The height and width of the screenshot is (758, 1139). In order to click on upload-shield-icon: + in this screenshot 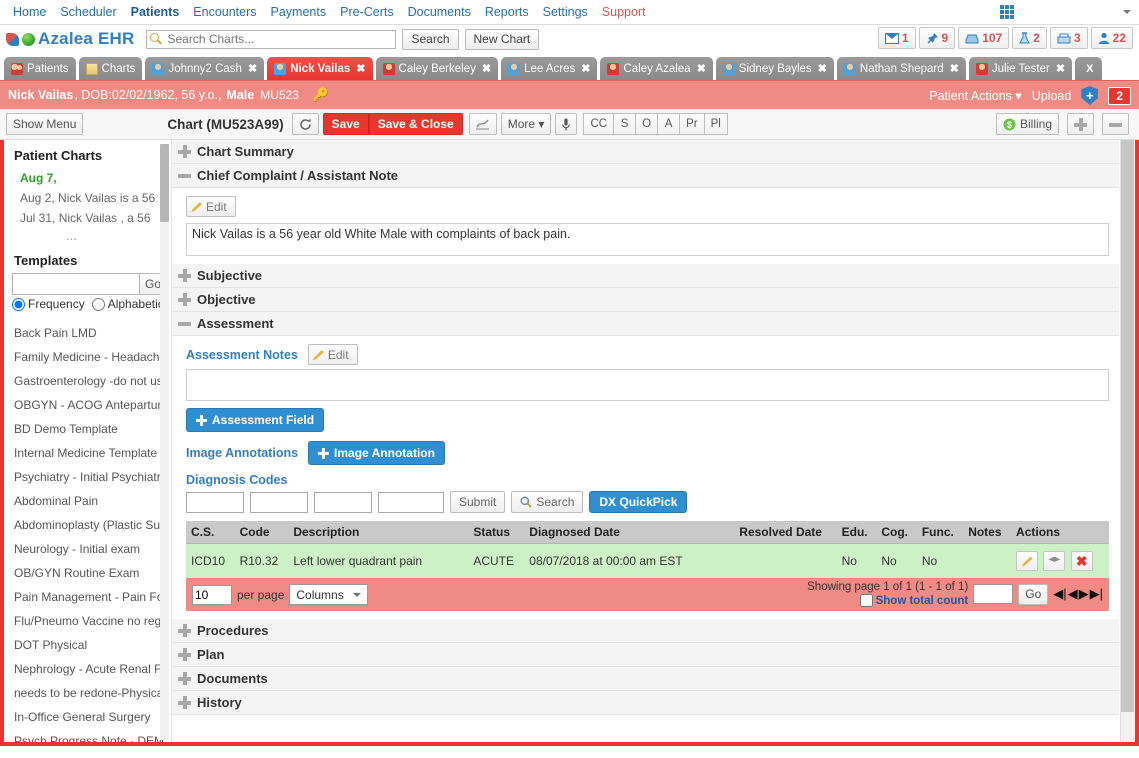, I will do `click(1090, 95)`.